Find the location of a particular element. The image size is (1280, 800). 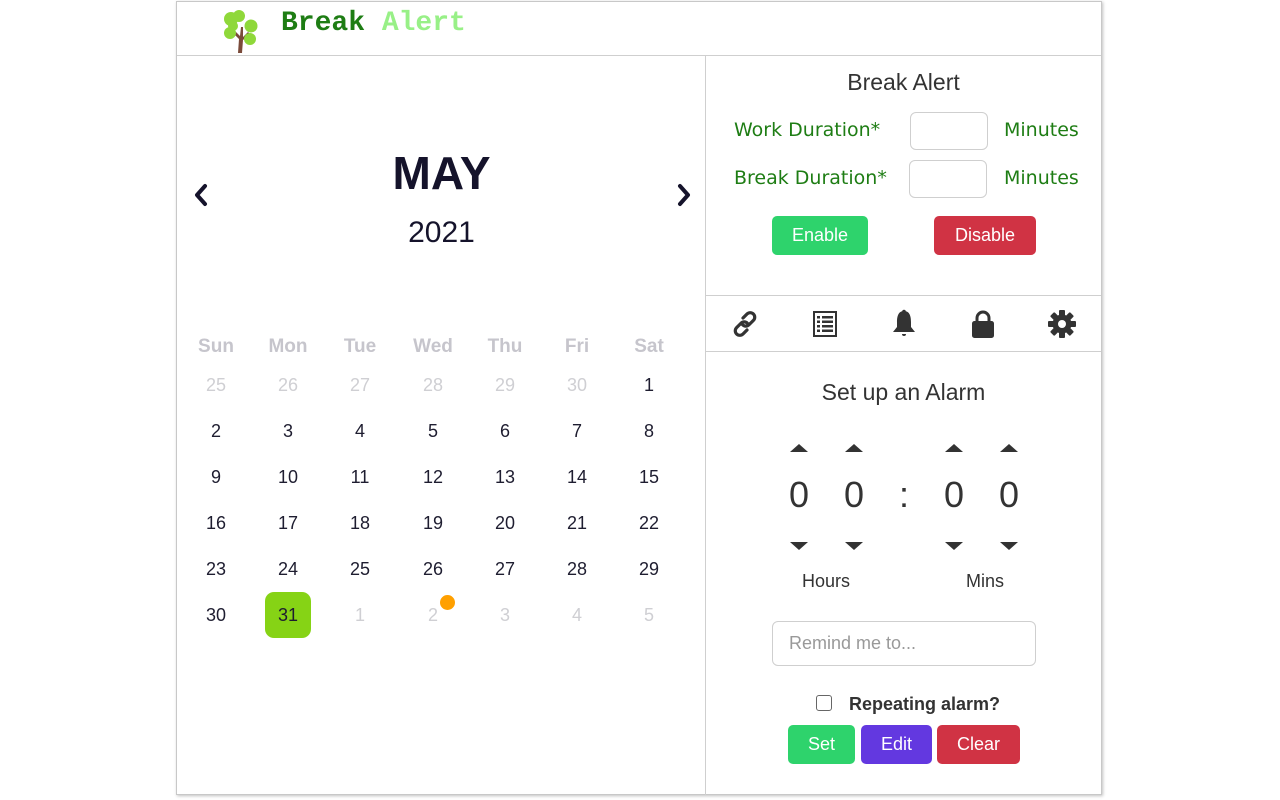

hours-label: Hours is located at coordinates (826, 581).